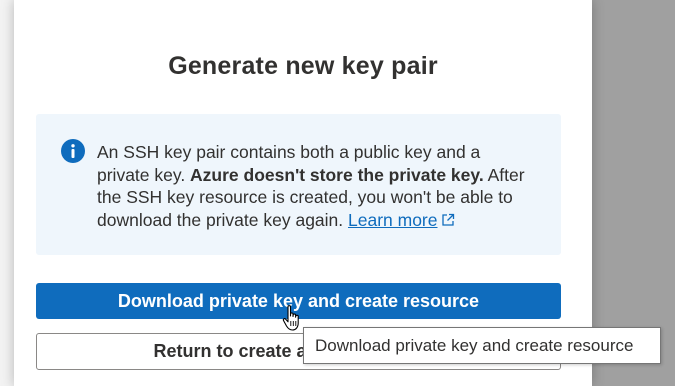 The image size is (675, 386). Describe the element at coordinates (337, 174) in the screenshot. I see `info-text-bold: Azure doesn't store the private key.` at that location.